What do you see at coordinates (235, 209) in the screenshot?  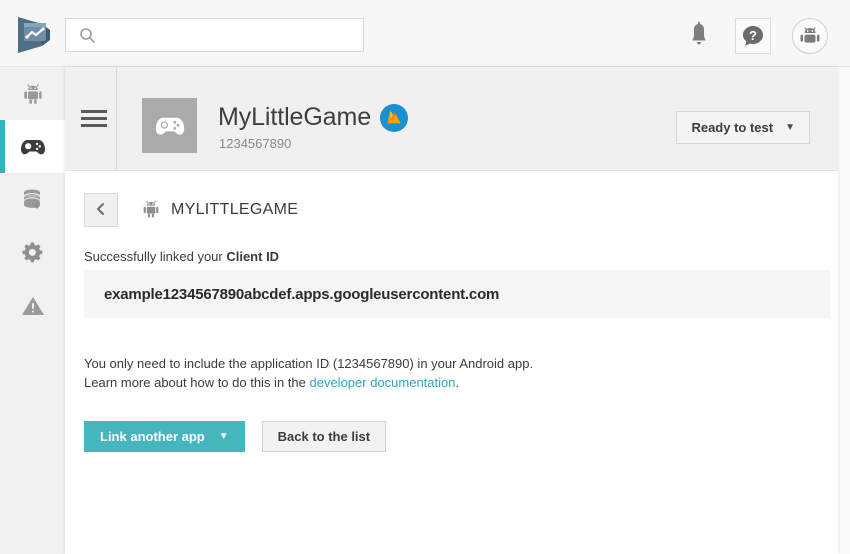 I see `breadcrumb-label: MYLITTLEGAME` at bounding box center [235, 209].